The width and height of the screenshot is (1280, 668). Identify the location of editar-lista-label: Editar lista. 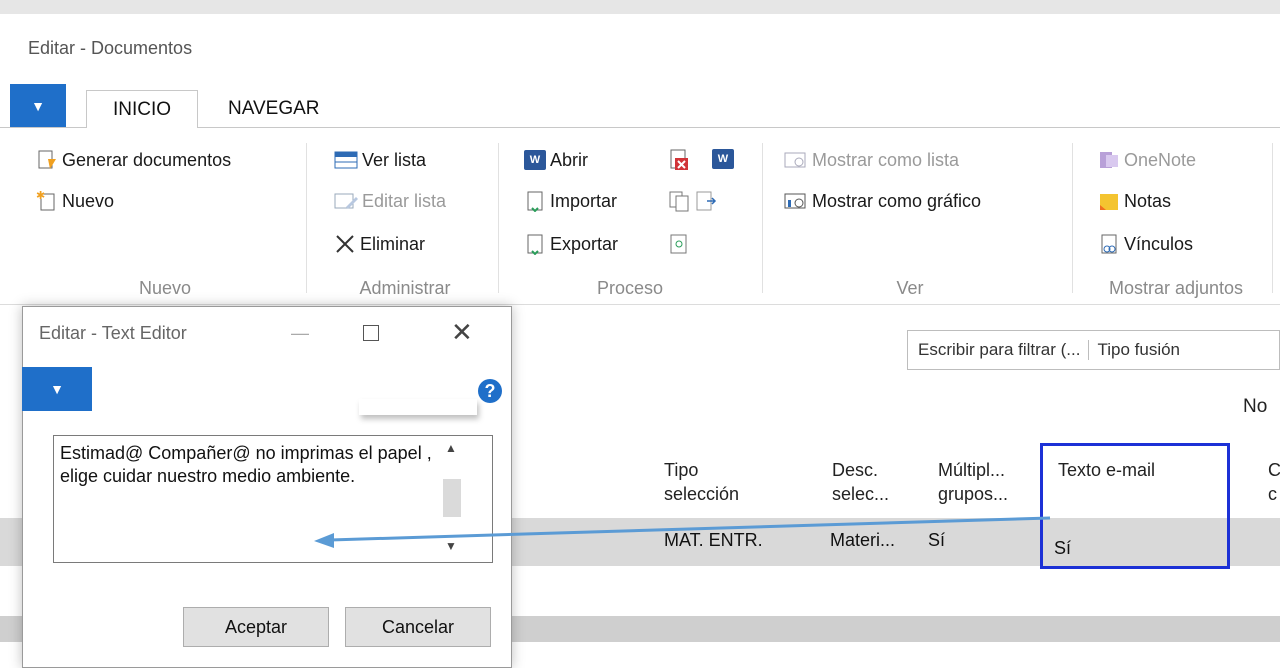
(404, 200).